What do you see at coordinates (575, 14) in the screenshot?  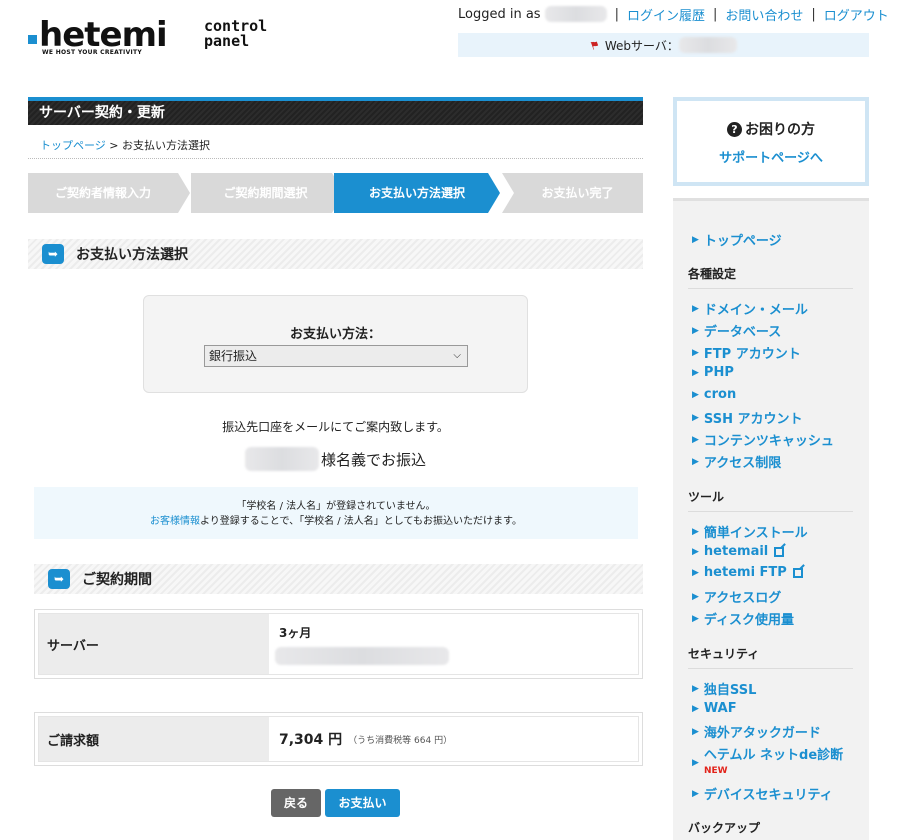 I see `username-redacted` at bounding box center [575, 14].